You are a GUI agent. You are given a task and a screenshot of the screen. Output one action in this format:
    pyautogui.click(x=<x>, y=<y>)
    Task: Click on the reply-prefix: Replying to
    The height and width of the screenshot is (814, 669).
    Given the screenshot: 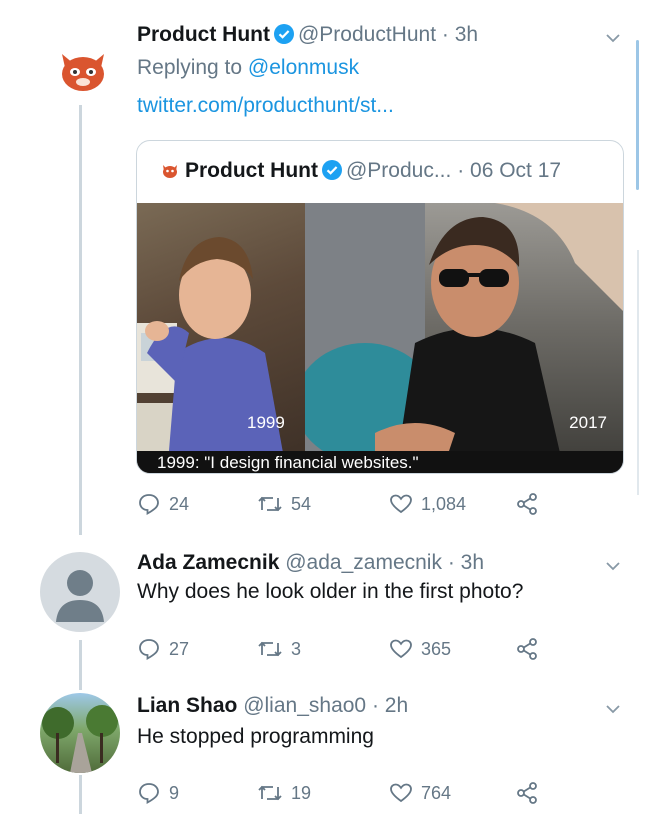 What is the action you would take?
    pyautogui.click(x=190, y=67)
    